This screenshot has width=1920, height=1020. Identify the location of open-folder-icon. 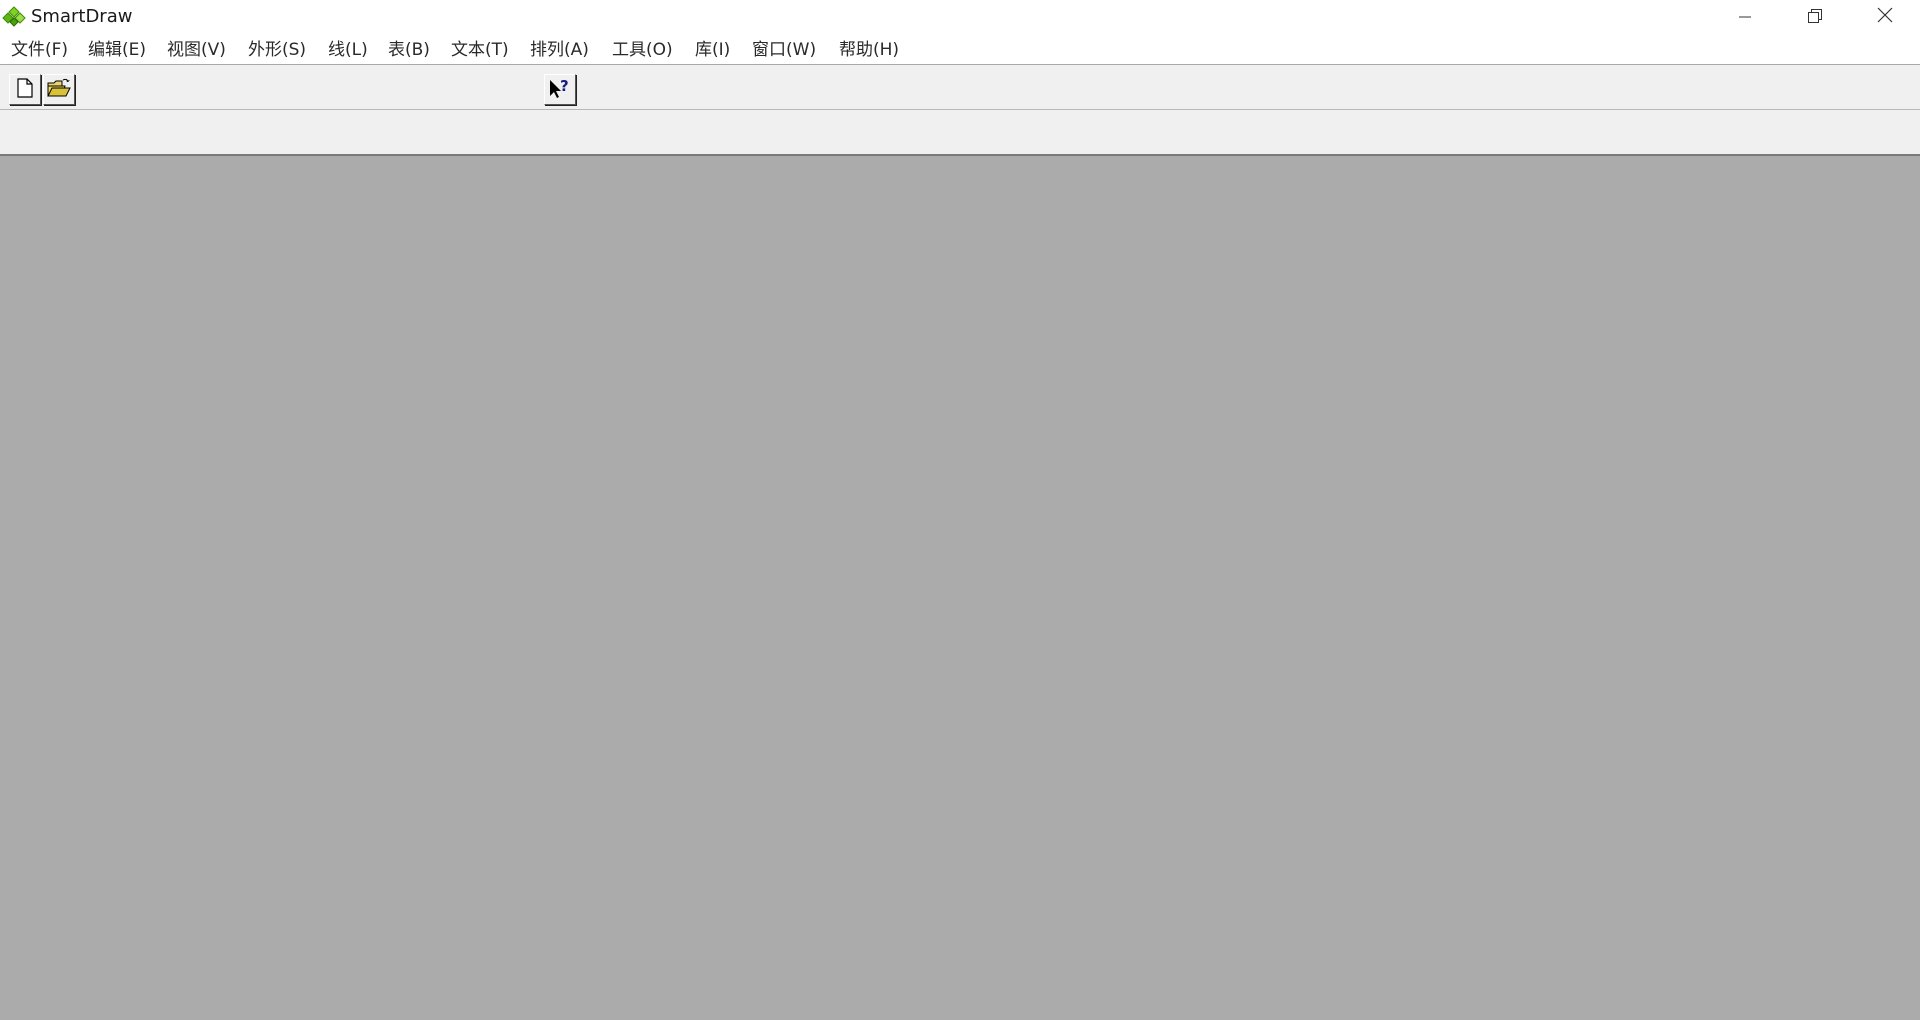
(59, 90).